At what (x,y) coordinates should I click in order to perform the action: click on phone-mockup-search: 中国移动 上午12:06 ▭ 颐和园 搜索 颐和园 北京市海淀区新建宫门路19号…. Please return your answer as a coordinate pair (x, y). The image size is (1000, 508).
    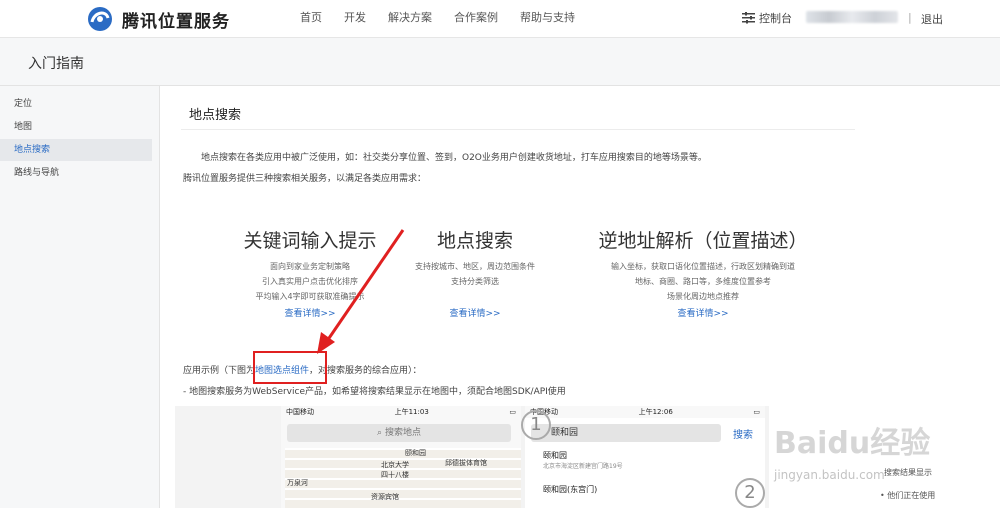
    Looking at the image, I should click on (643, 457).